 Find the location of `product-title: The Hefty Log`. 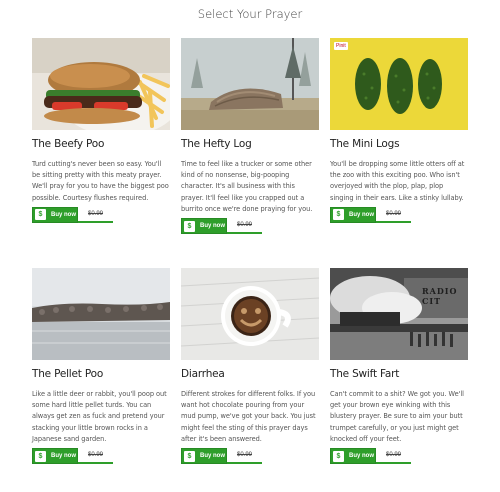

product-title: The Hefty Log is located at coordinates (250, 144).